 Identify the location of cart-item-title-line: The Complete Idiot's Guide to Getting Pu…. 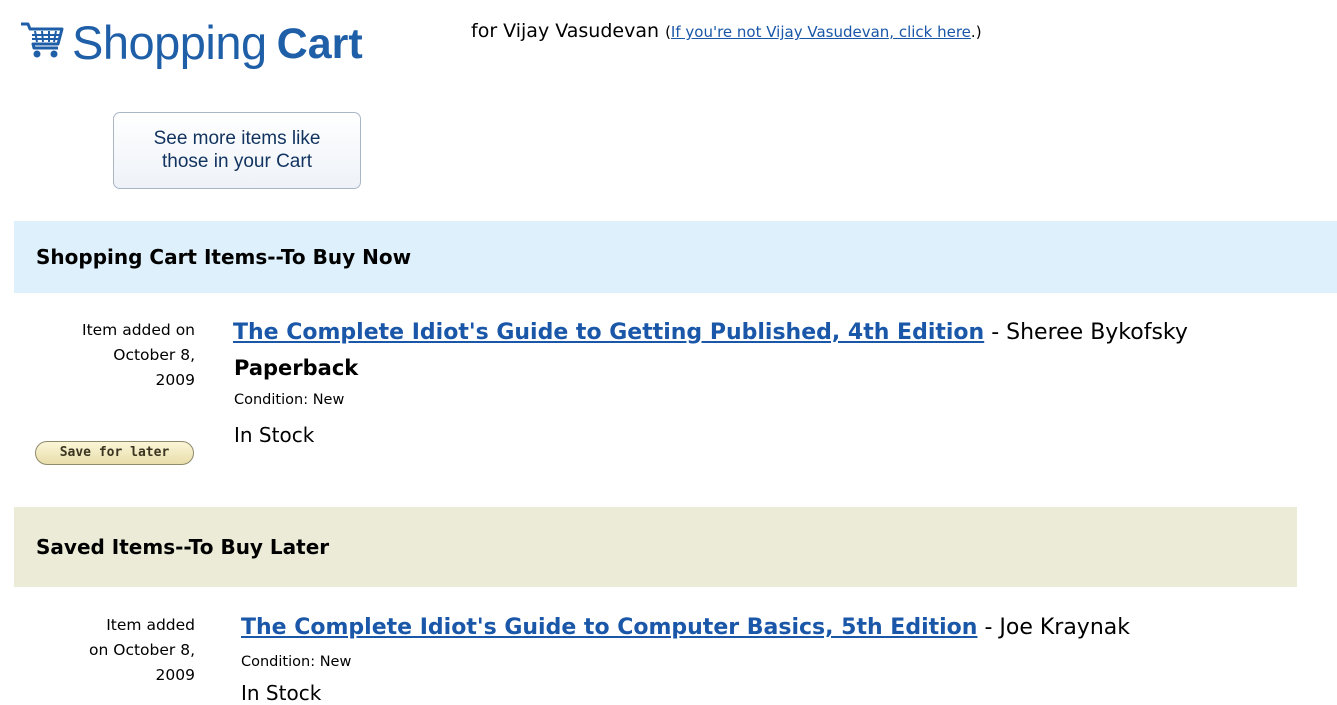
(710, 332).